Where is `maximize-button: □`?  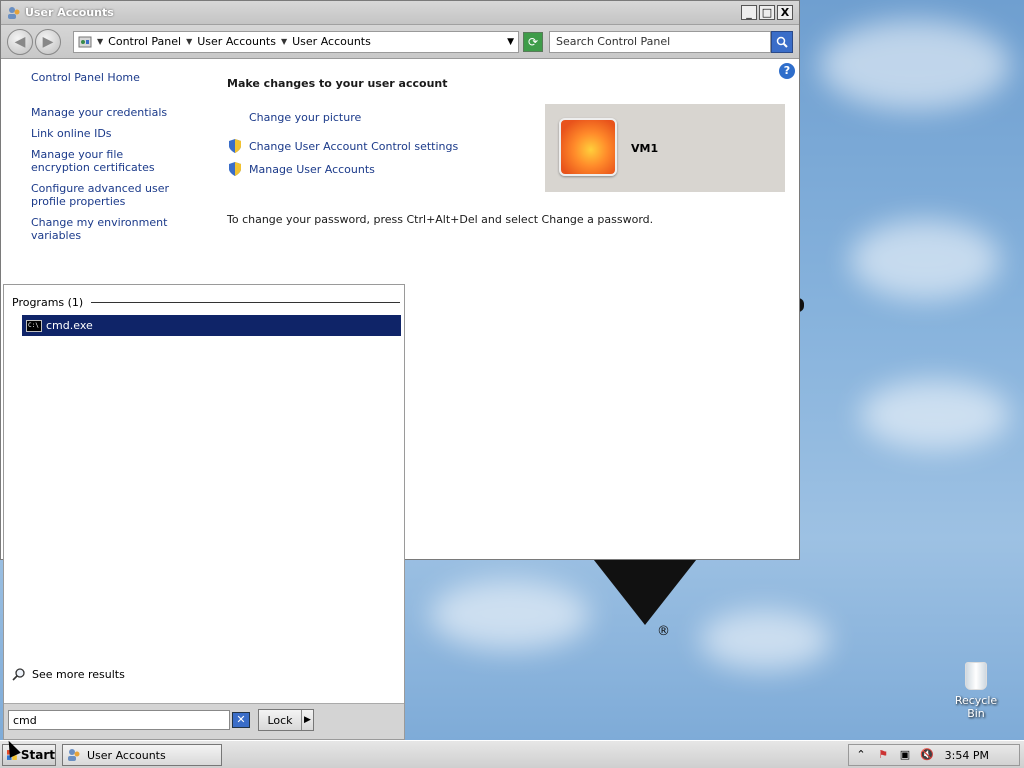 maximize-button: □ is located at coordinates (767, 12).